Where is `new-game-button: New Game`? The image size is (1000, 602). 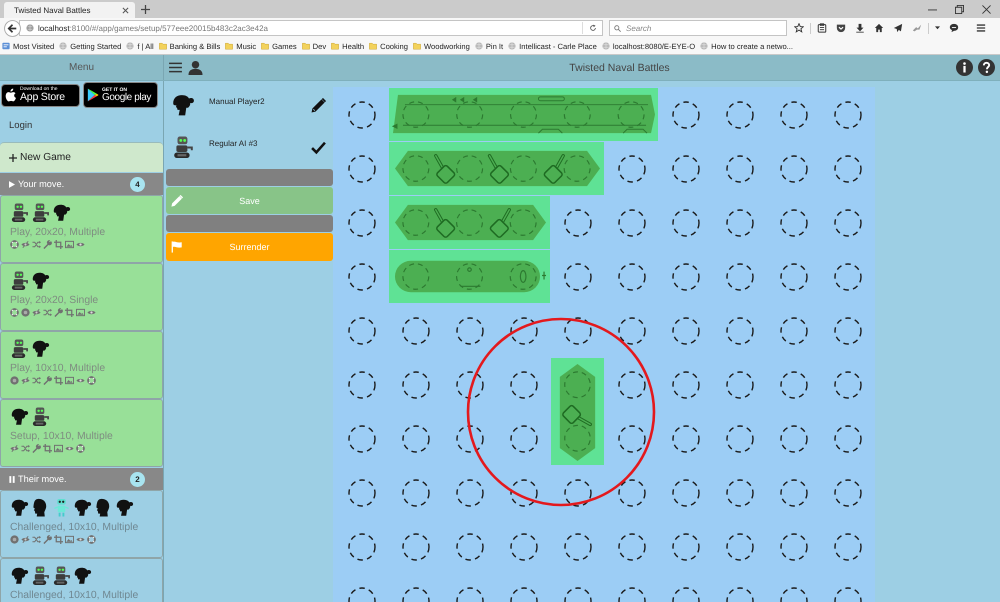 new-game-button: New Game is located at coordinates (81, 157).